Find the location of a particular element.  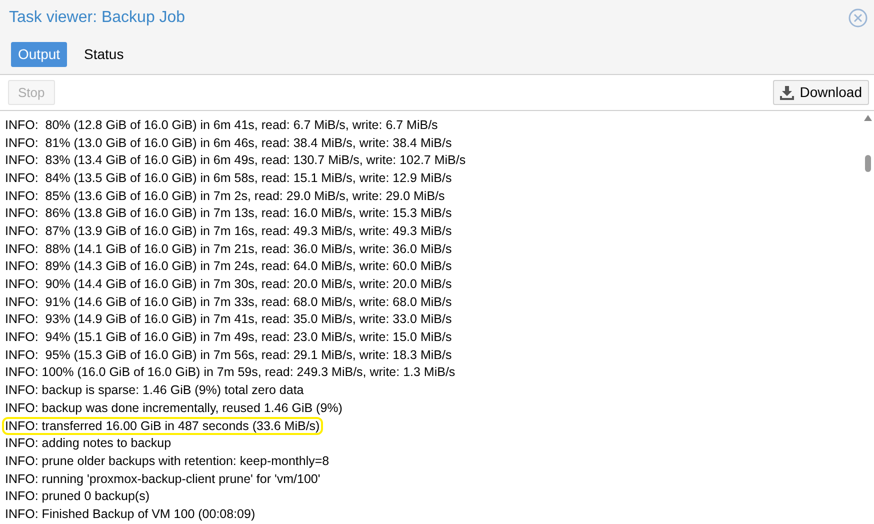

download-icon is located at coordinates (787, 93).